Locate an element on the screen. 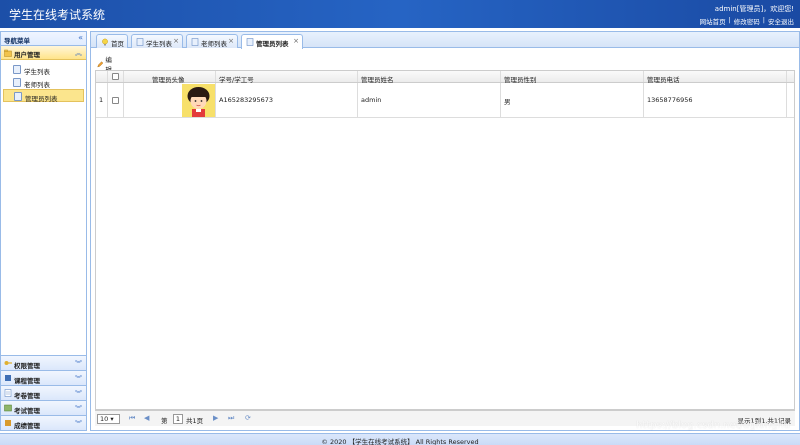 The width and height of the screenshot is (800, 445). tab-bar: 首页 学生列表 × 老师列表 × 管理员列表 × is located at coordinates (445, 40).